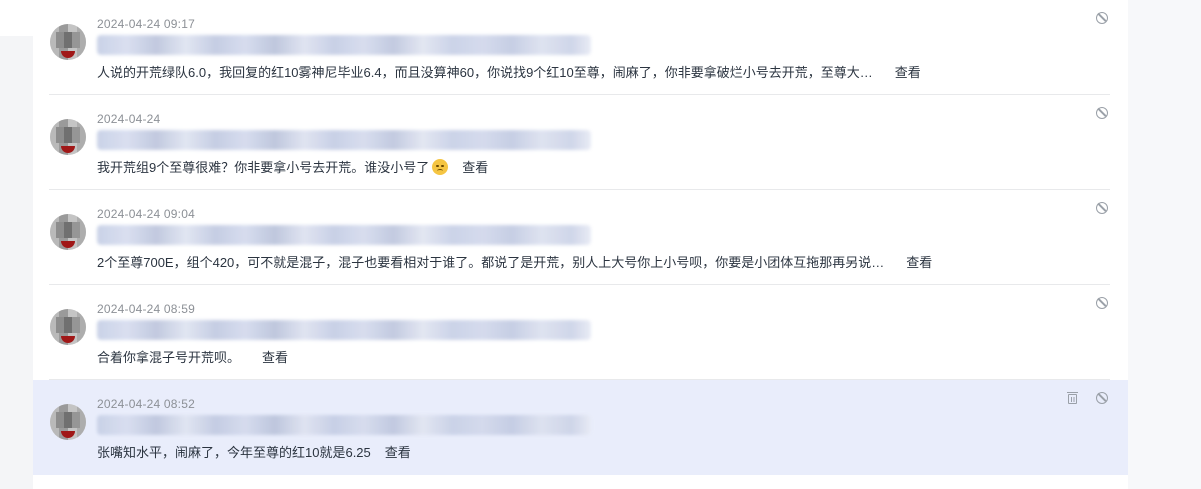 The height and width of the screenshot is (489, 1201). What do you see at coordinates (169, 357) in the screenshot?
I see `comment-text: 合着你拿混子号开荒呗。` at bounding box center [169, 357].